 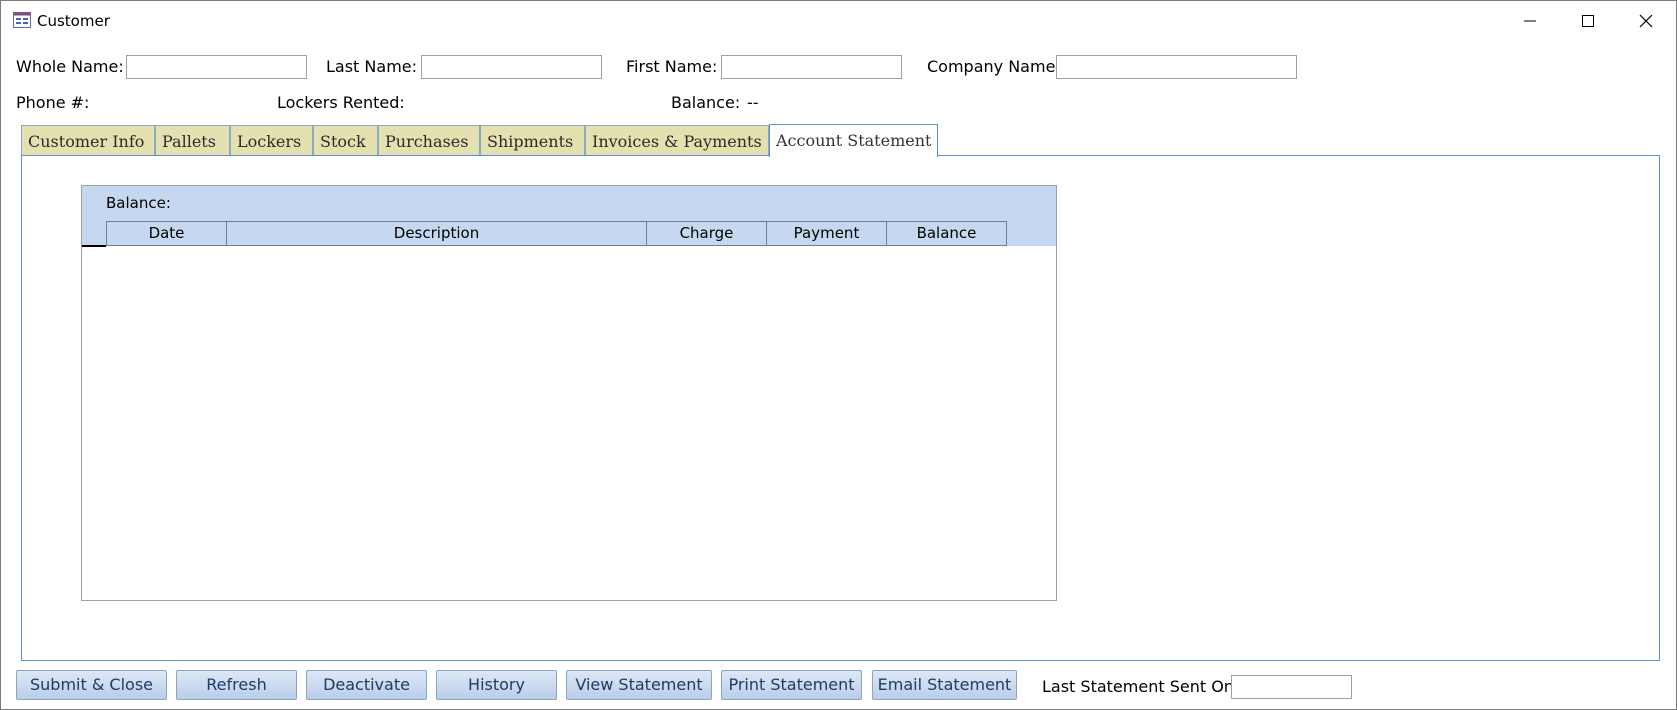 I want to click on phone-label: Phone #:, so click(x=53, y=102).